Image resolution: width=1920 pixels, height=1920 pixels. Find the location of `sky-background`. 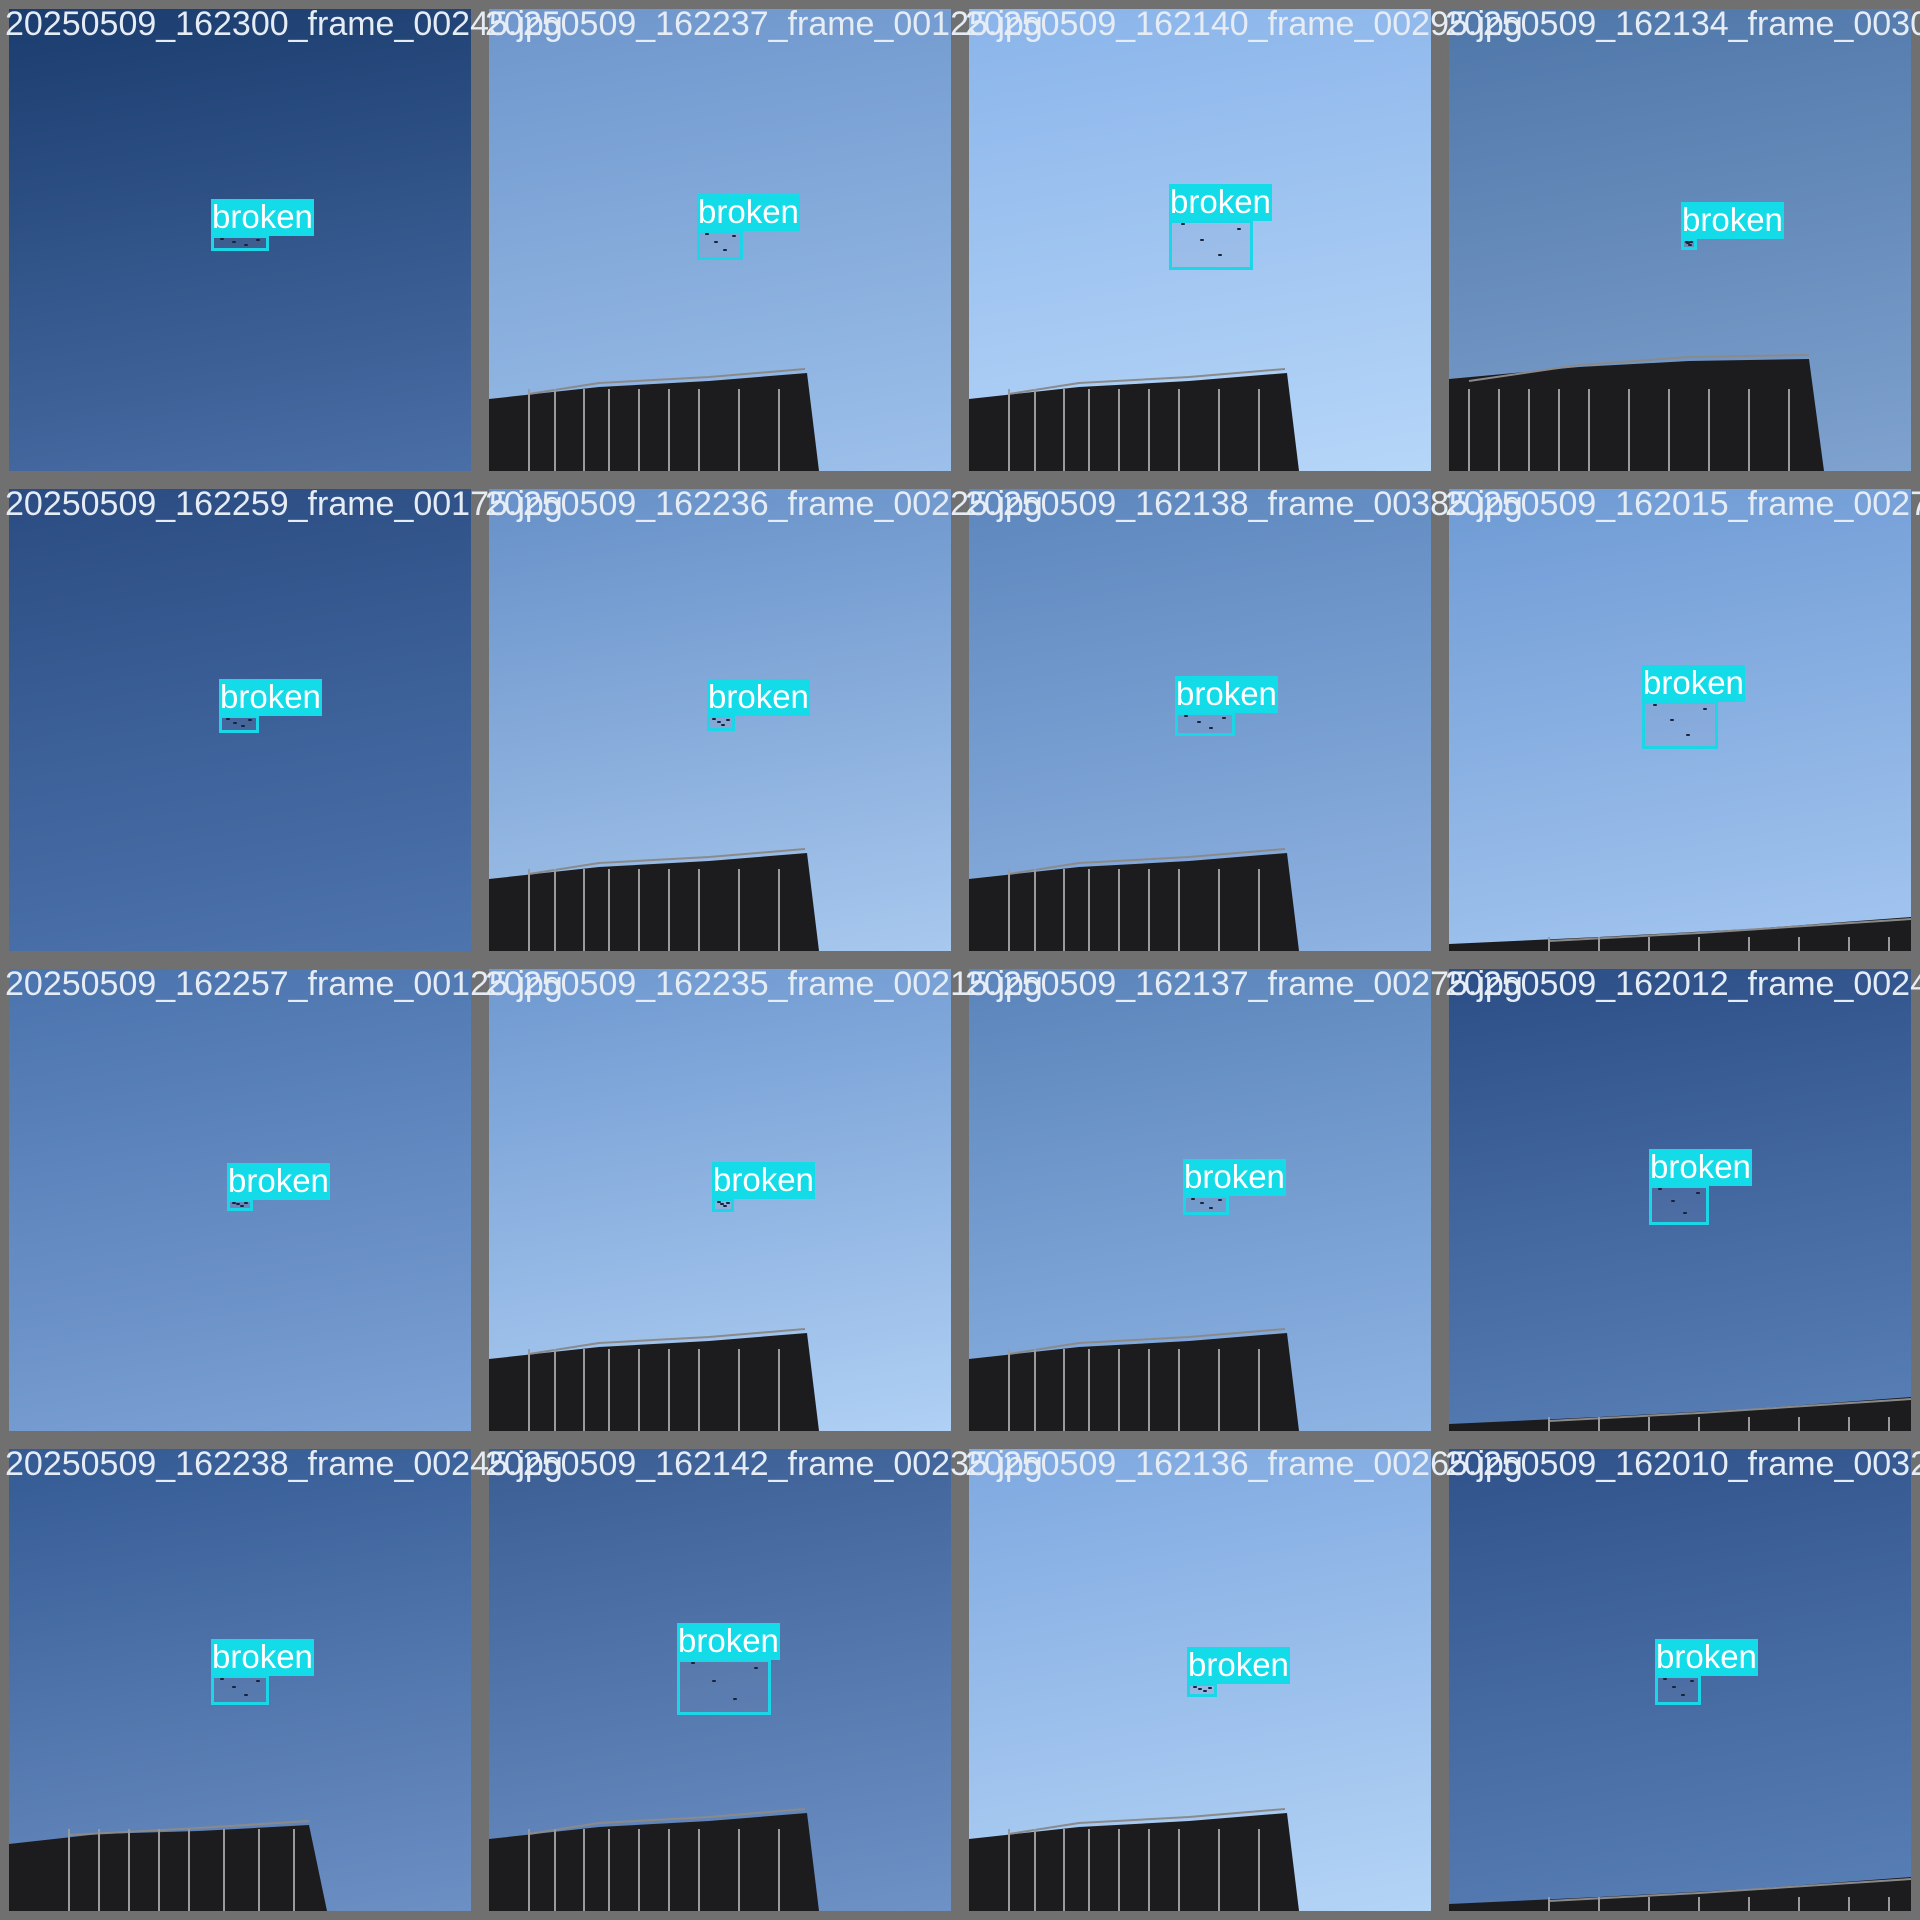

sky-background is located at coordinates (1680, 240).